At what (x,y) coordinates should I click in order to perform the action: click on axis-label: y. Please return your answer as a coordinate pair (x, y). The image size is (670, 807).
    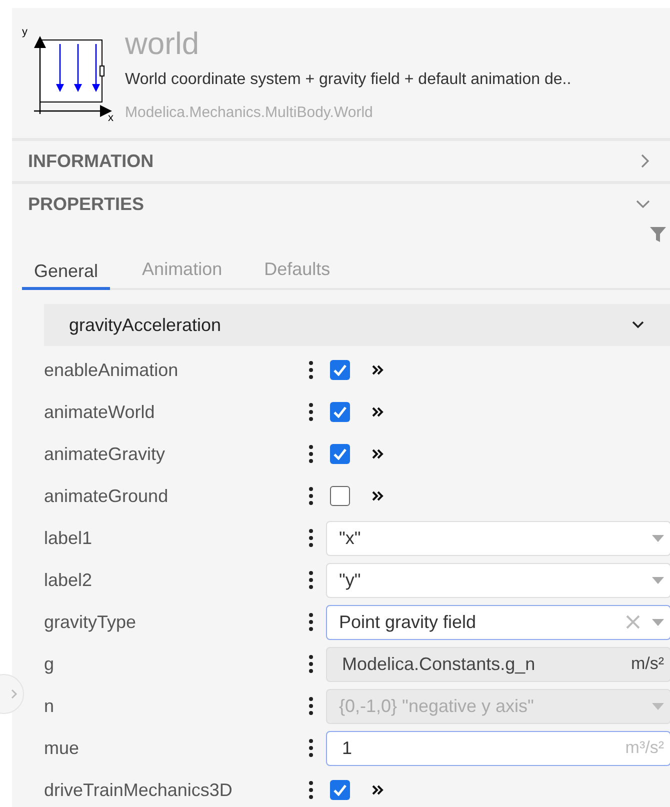
    Looking at the image, I should click on (25, 32).